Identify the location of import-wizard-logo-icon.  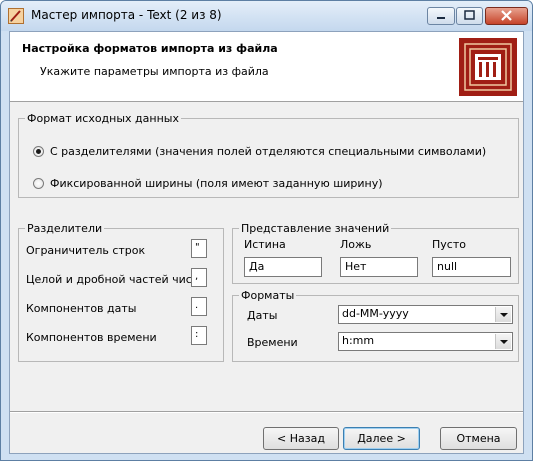
(488, 67).